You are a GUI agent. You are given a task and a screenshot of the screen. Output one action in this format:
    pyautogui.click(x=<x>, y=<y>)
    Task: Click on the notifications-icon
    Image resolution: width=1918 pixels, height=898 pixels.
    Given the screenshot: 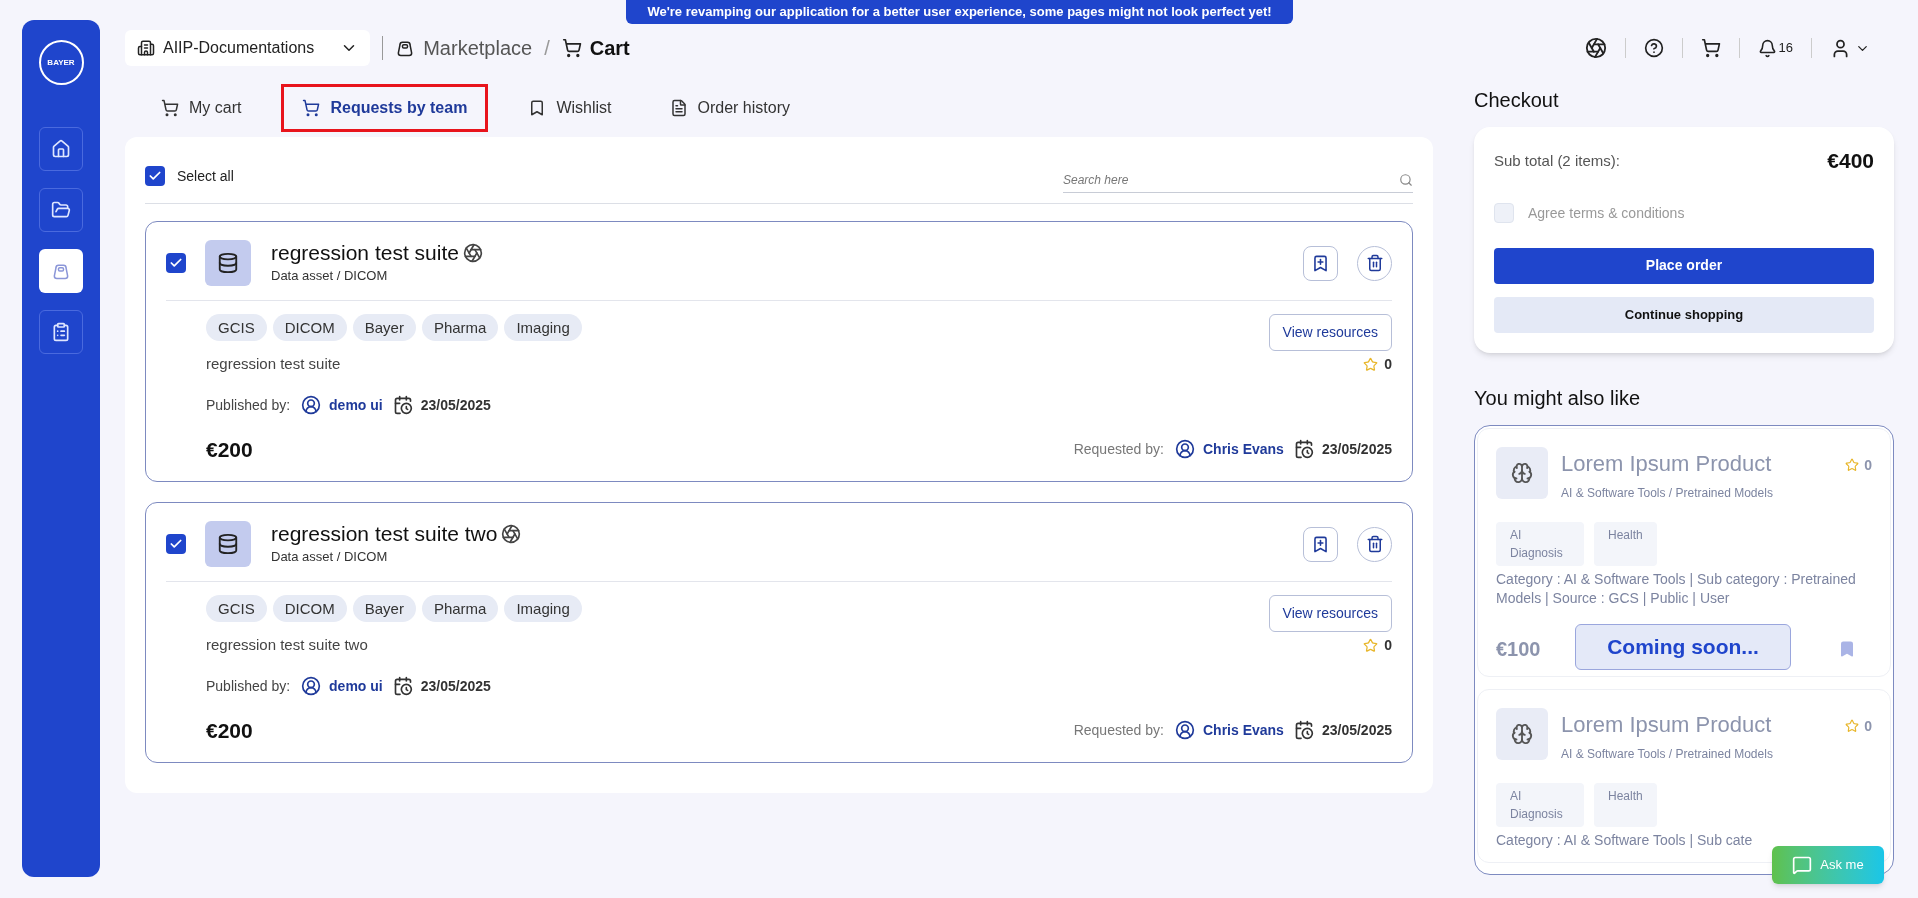 What is the action you would take?
    pyautogui.click(x=1767, y=48)
    